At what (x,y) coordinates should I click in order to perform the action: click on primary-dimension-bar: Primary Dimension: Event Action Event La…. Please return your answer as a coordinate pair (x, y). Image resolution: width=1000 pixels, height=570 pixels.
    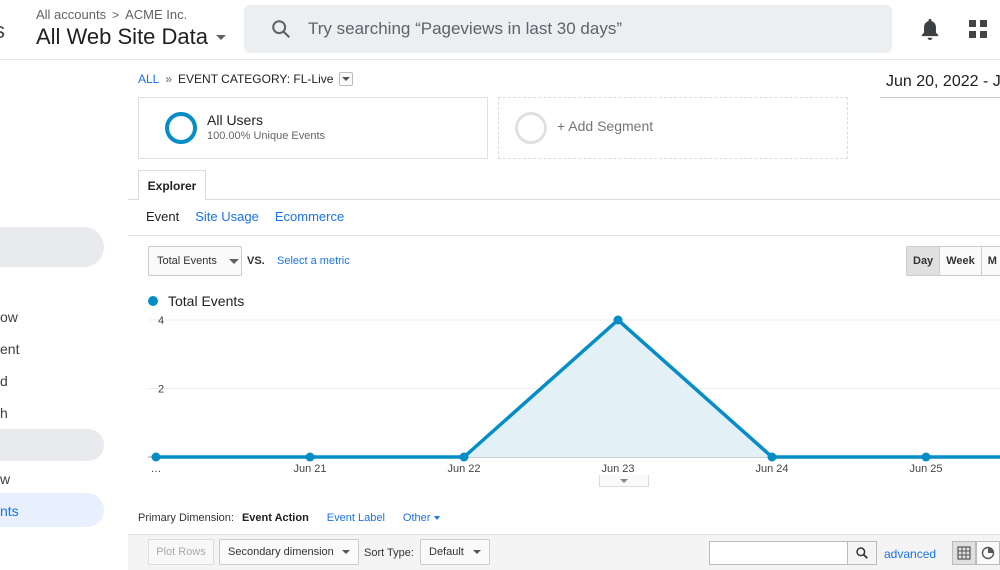
    Looking at the image, I should click on (289, 518).